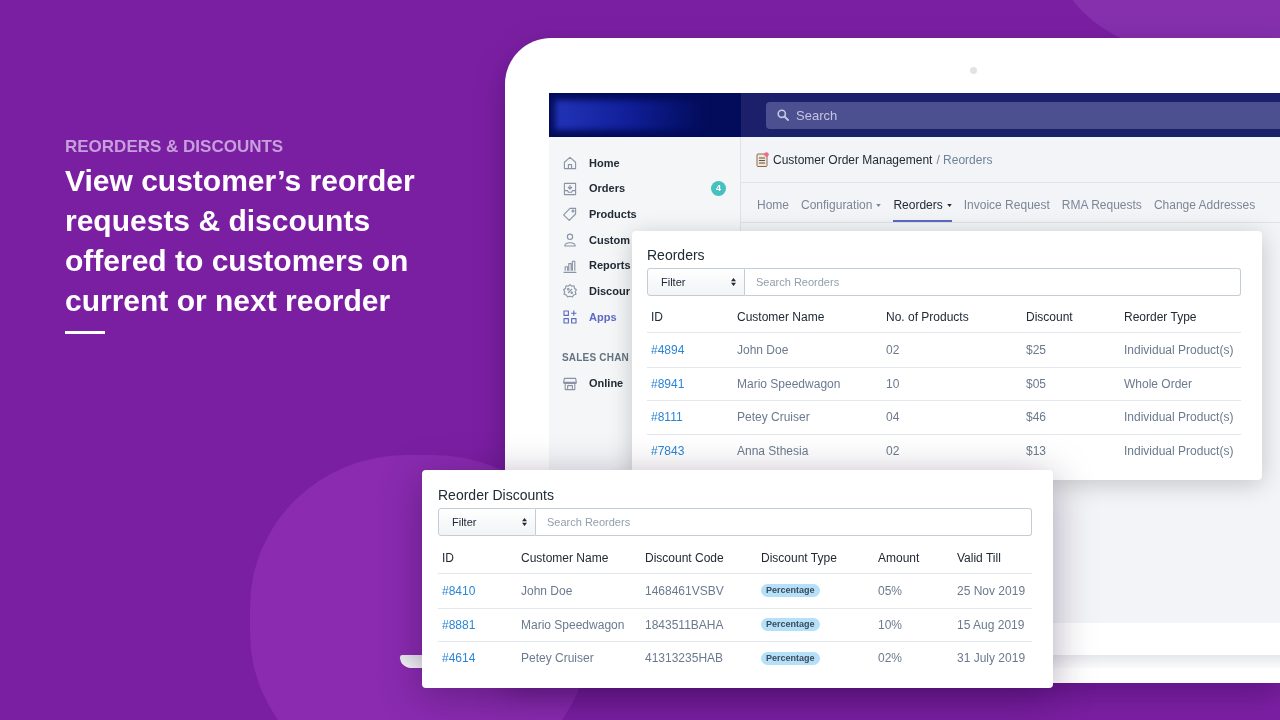 Image resolution: width=1280 pixels, height=720 pixels. What do you see at coordinates (676, 255) in the screenshot?
I see `card-title: Reorders` at bounding box center [676, 255].